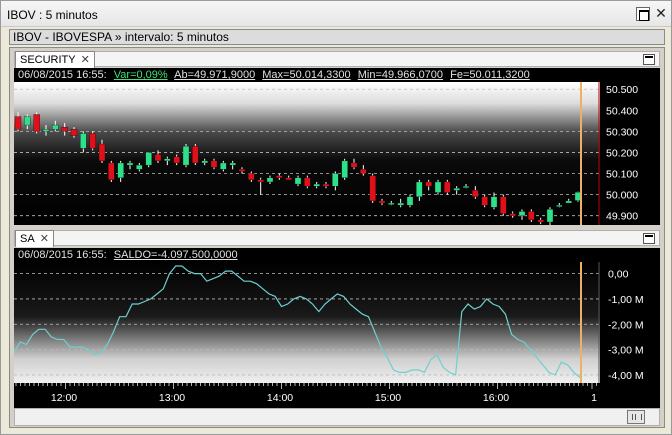  What do you see at coordinates (337, 59) in the screenshot?
I see `security-tabstrip: SECURITY ✕` at bounding box center [337, 59].